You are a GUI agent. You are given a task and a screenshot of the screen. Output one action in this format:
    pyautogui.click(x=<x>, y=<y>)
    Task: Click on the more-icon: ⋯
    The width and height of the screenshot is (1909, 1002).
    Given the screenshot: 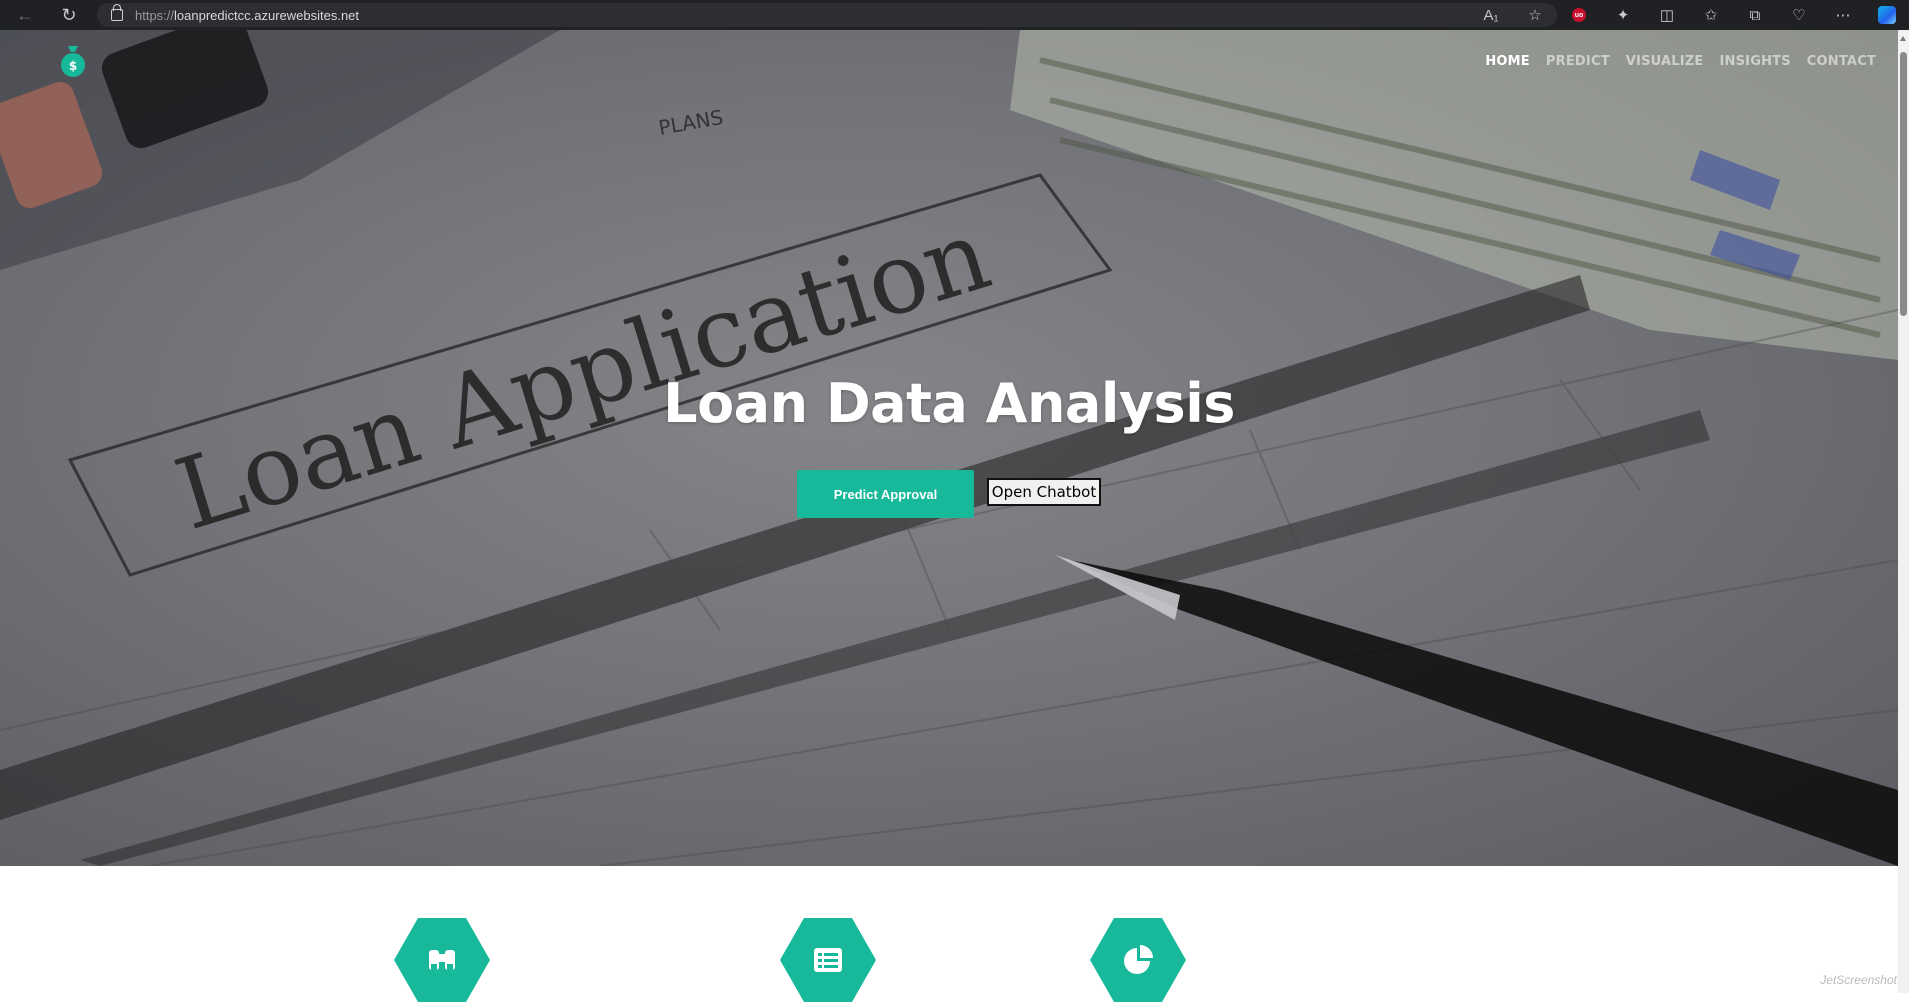 What is the action you would take?
    pyautogui.click(x=1843, y=15)
    